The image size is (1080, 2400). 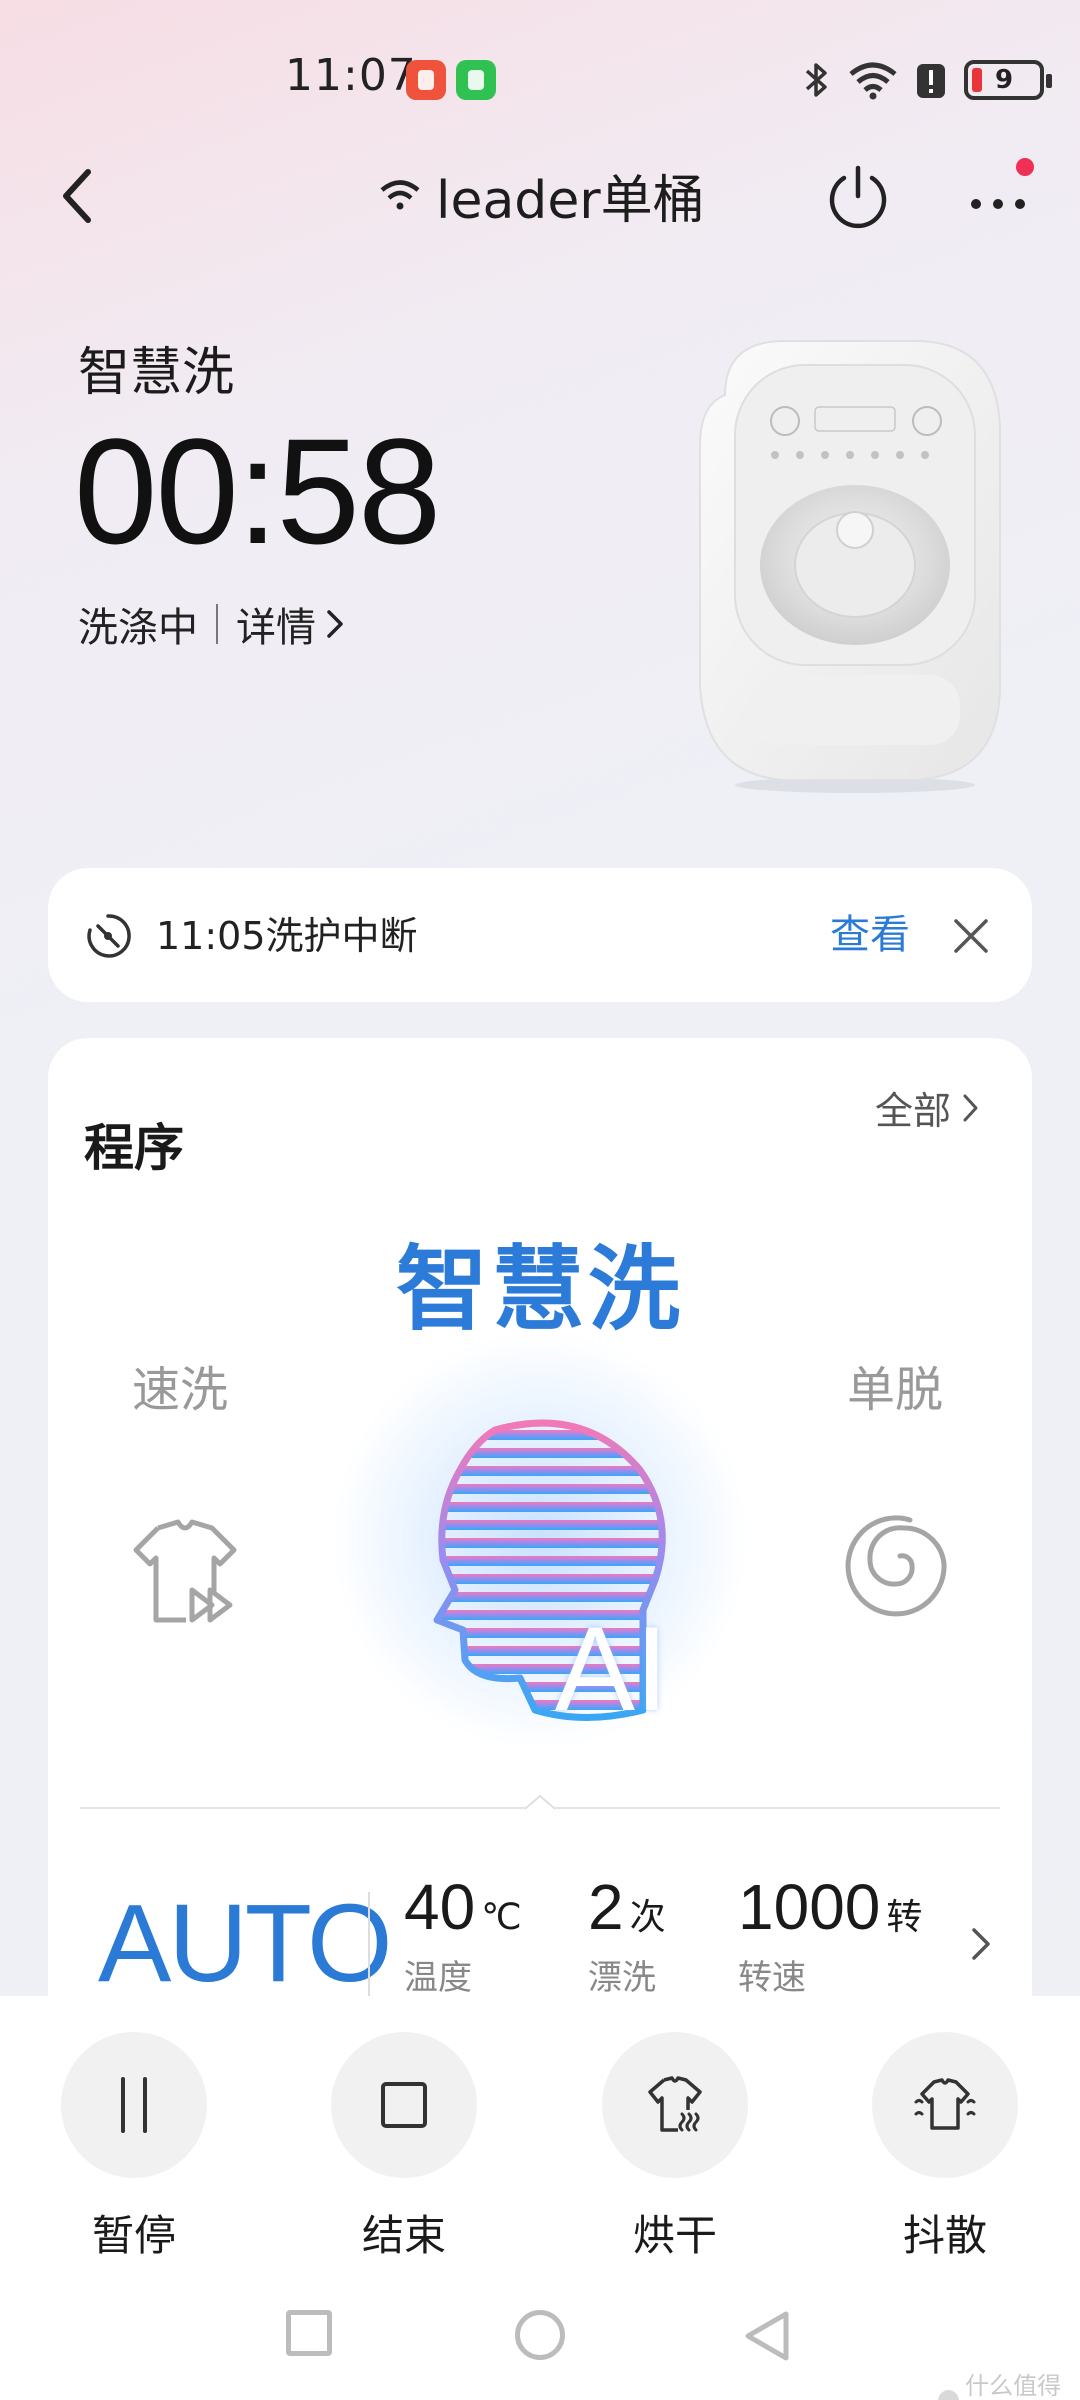 I want to click on dry-label: 烘干, so click(x=674, y=2235).